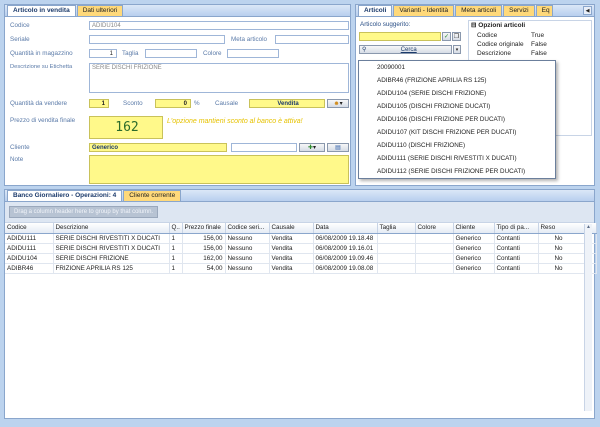 The width and height of the screenshot is (600, 427). What do you see at coordinates (41, 10) in the screenshot?
I see `tab-articolo-in-vendita: Articolo in vendita` at bounding box center [41, 10].